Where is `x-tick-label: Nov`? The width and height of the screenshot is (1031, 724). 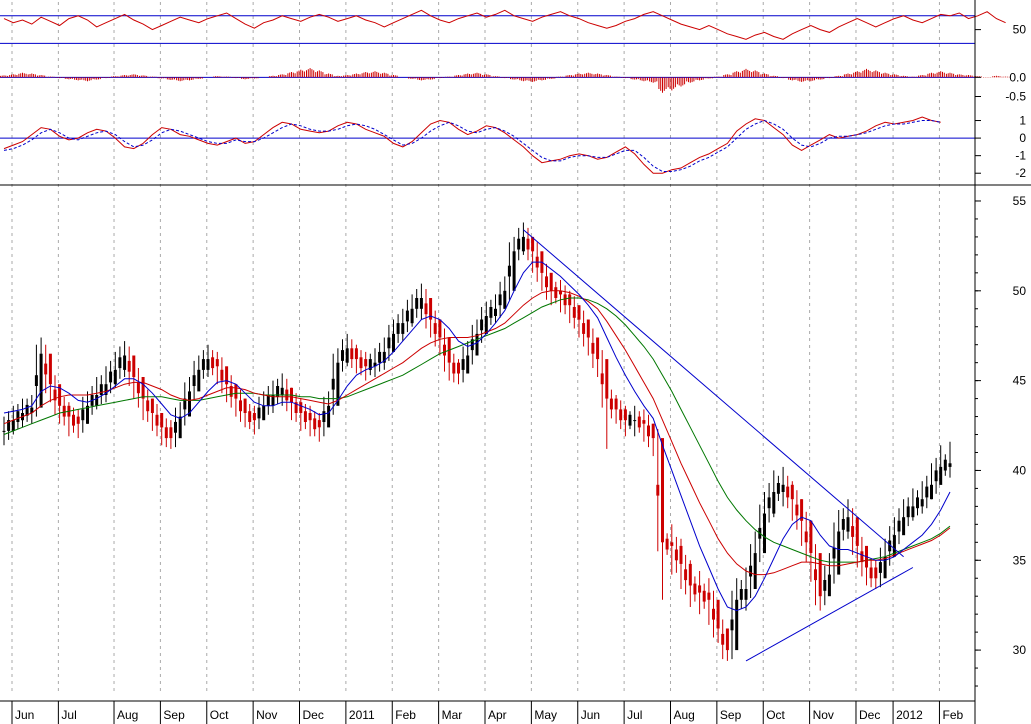 x-tick-label: Nov is located at coordinates (823, 715).